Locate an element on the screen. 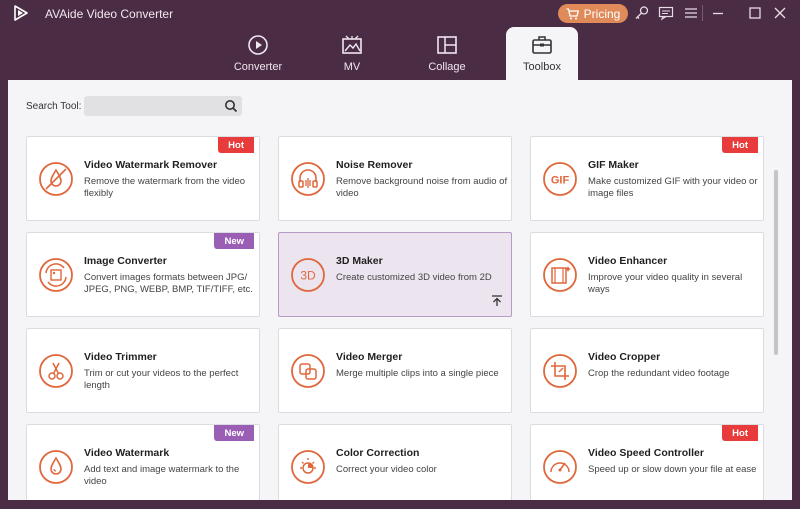  minimize-icon is located at coordinates (718, 13).